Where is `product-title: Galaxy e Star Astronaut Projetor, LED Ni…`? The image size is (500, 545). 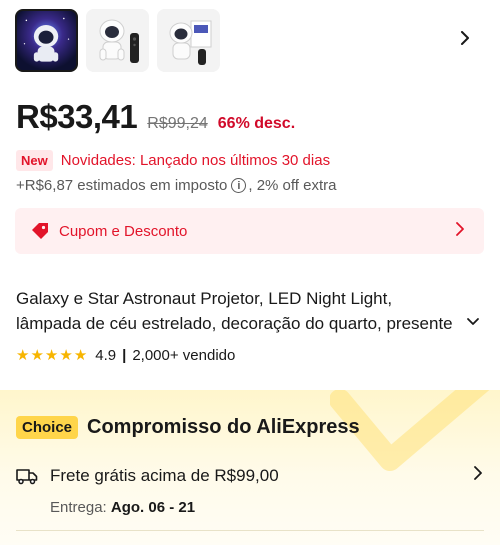
product-title: Galaxy e Star Astronaut Projetor, LED Ni… is located at coordinates (247, 311).